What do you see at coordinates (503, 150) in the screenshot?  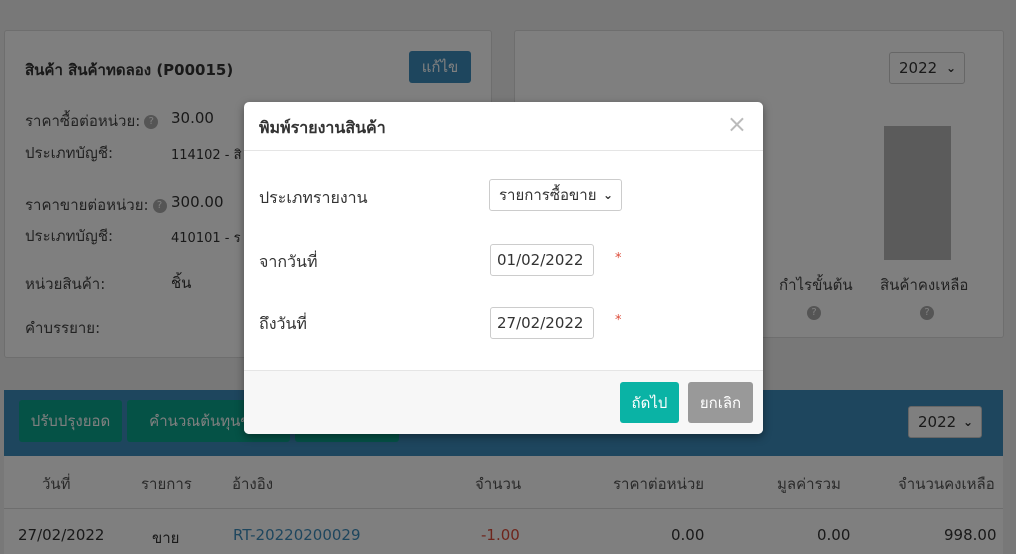 I see `modal-header-divider` at bounding box center [503, 150].